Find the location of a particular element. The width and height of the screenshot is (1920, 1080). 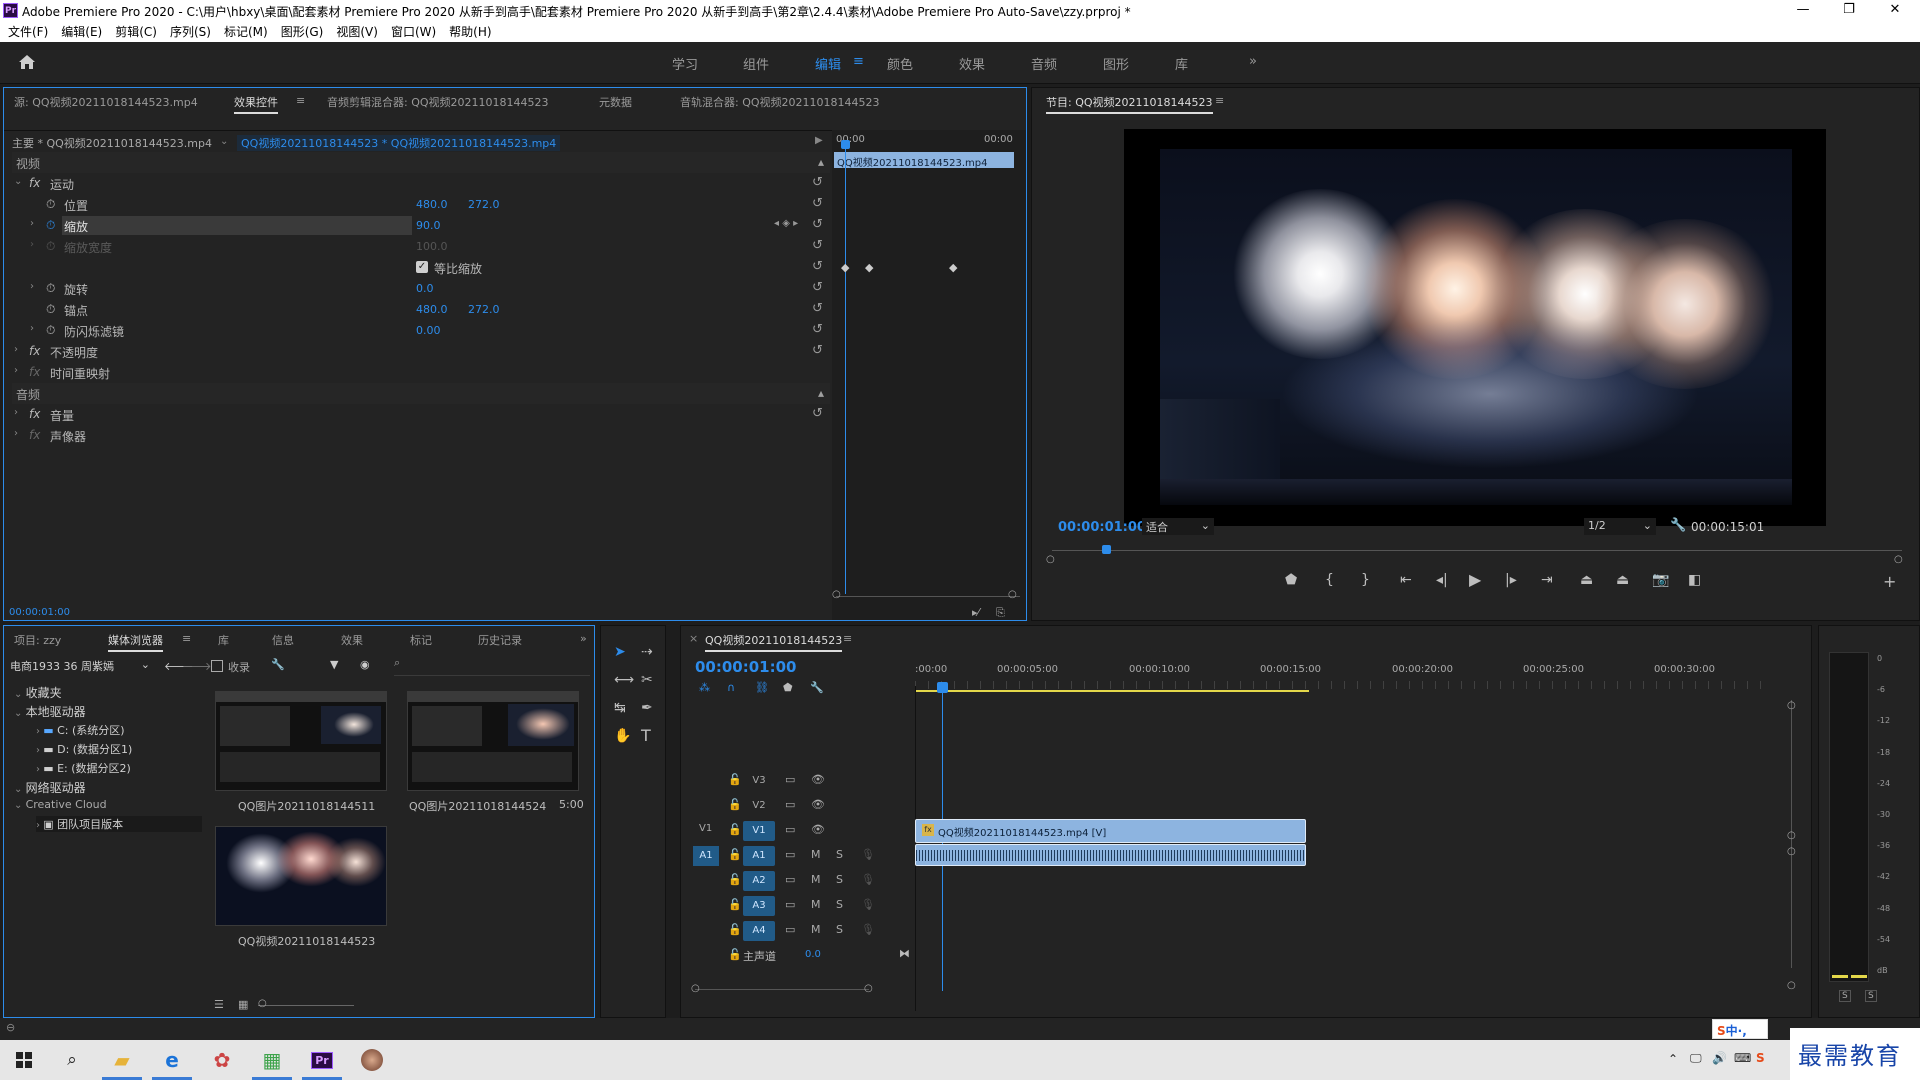

workspace-menu-icon: ≡ is located at coordinates (858, 61).